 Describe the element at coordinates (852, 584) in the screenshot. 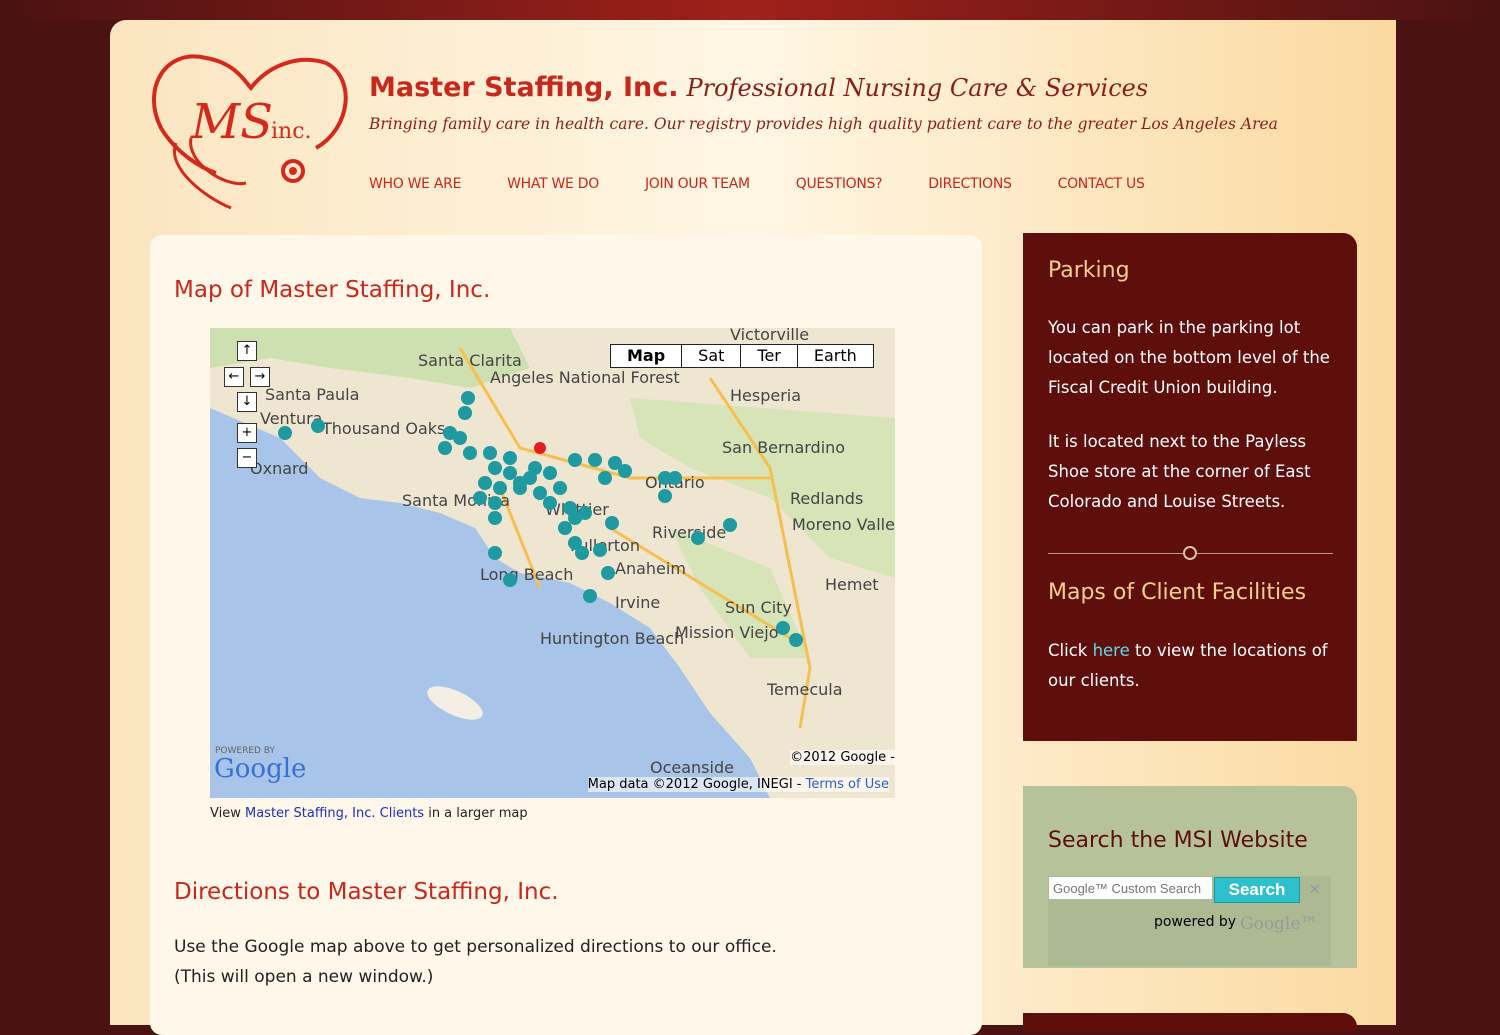

I see `map-city-label: Hemet` at that location.